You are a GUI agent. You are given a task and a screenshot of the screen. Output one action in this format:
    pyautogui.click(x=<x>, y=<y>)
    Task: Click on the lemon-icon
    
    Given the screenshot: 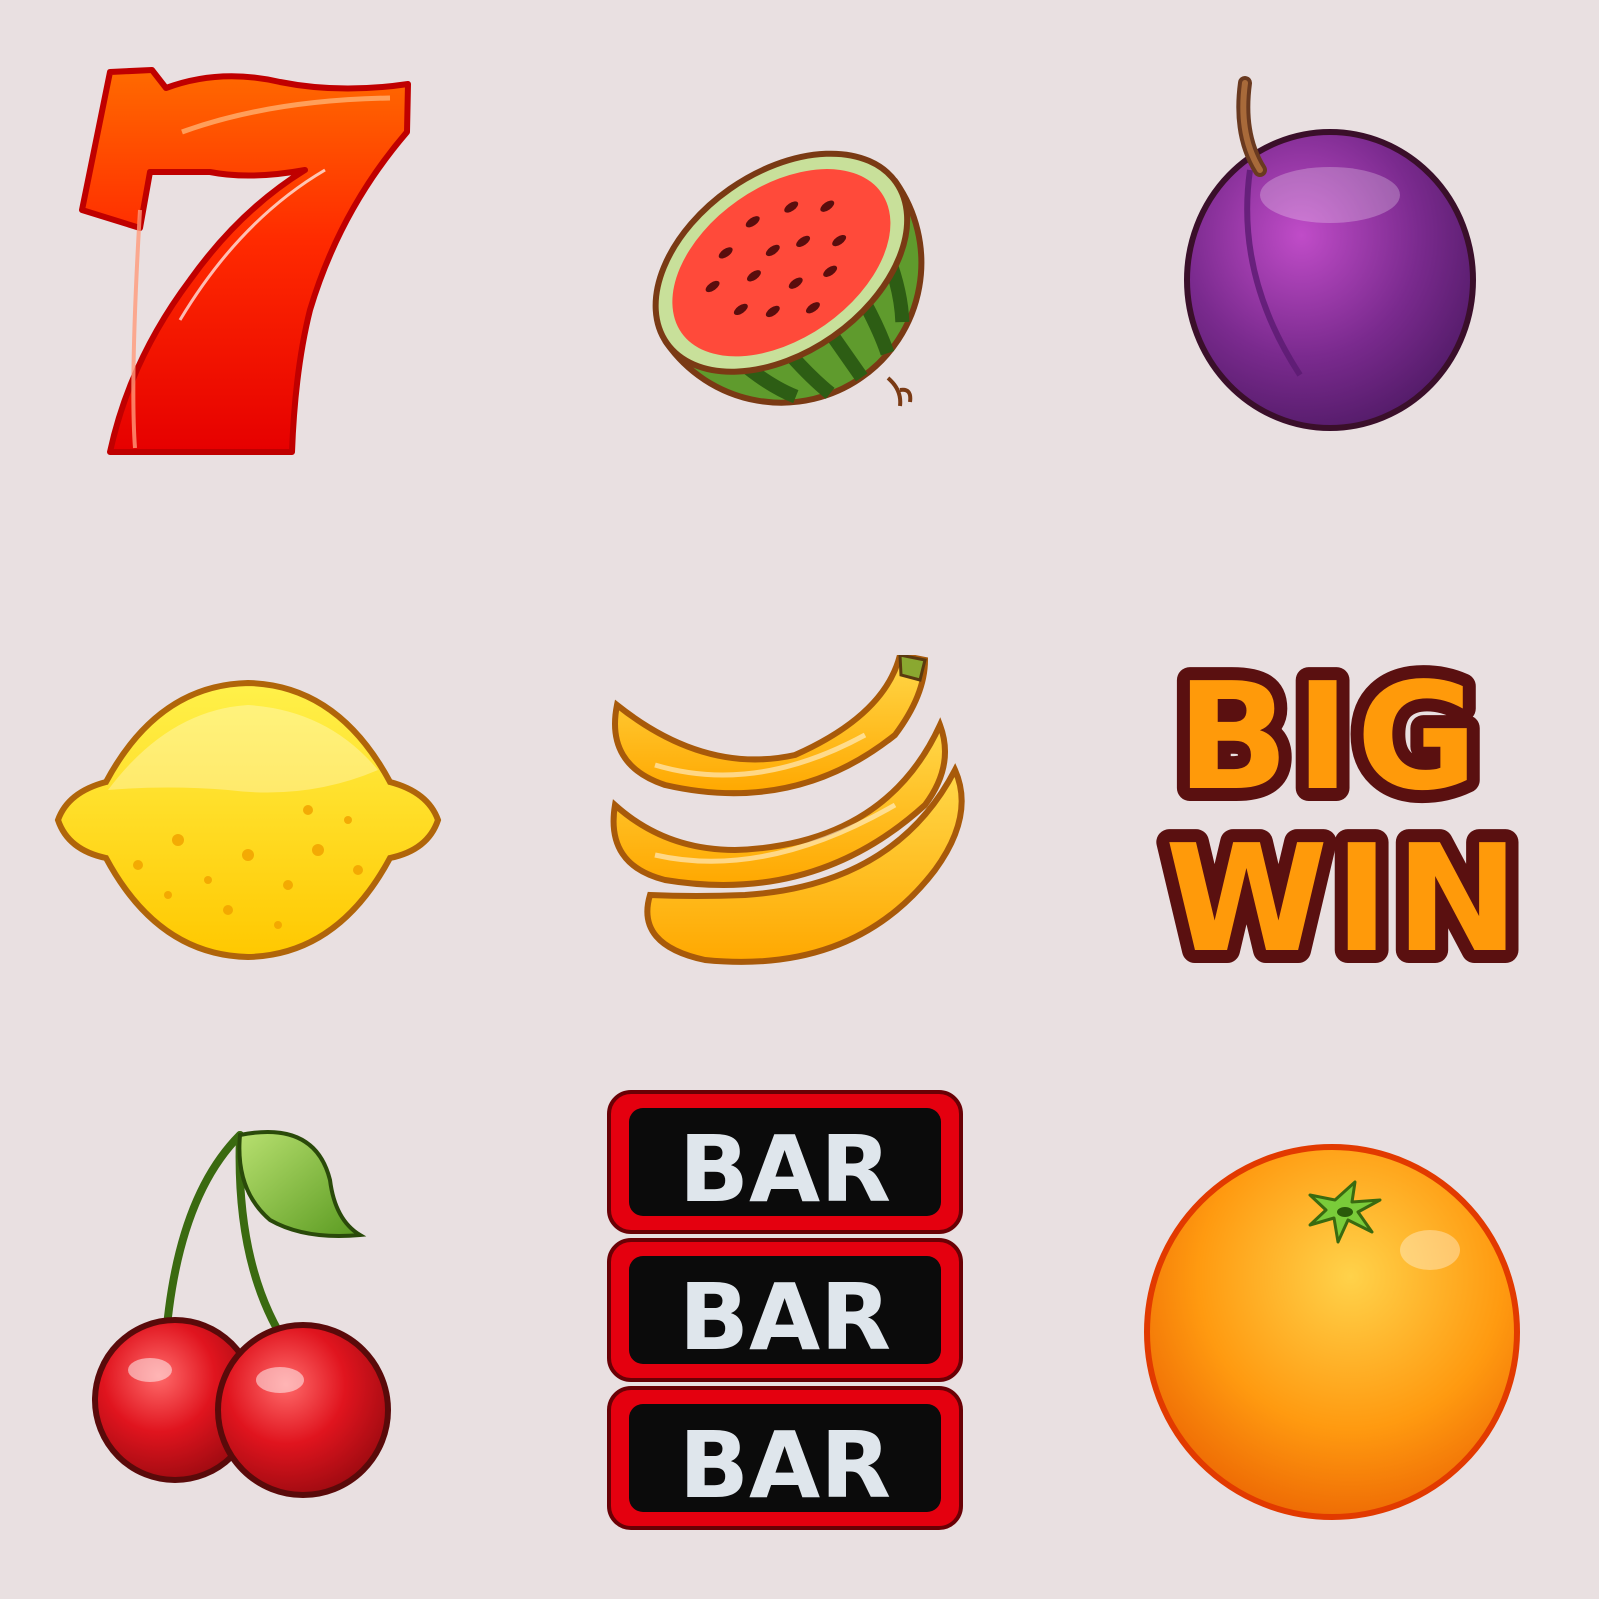 What is the action you would take?
    pyautogui.click(x=248, y=825)
    